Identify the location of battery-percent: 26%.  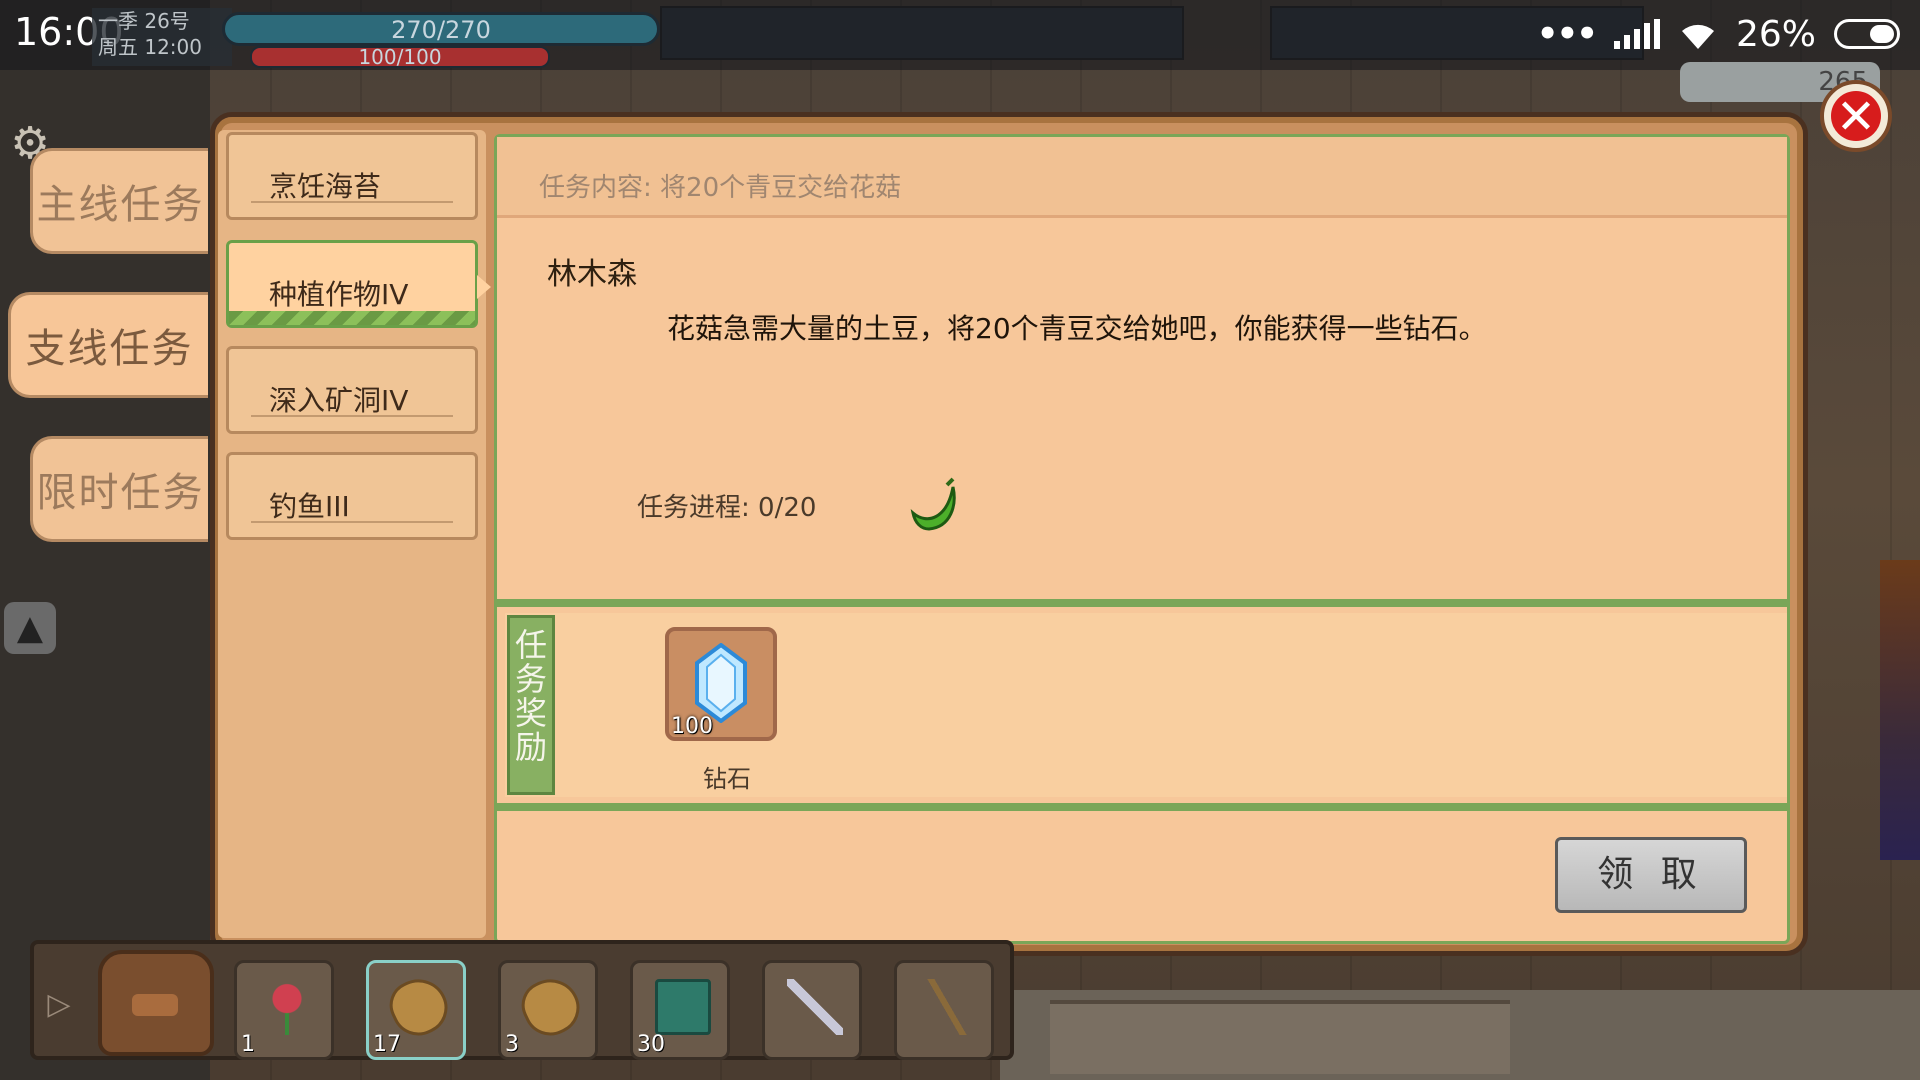
(1775, 34).